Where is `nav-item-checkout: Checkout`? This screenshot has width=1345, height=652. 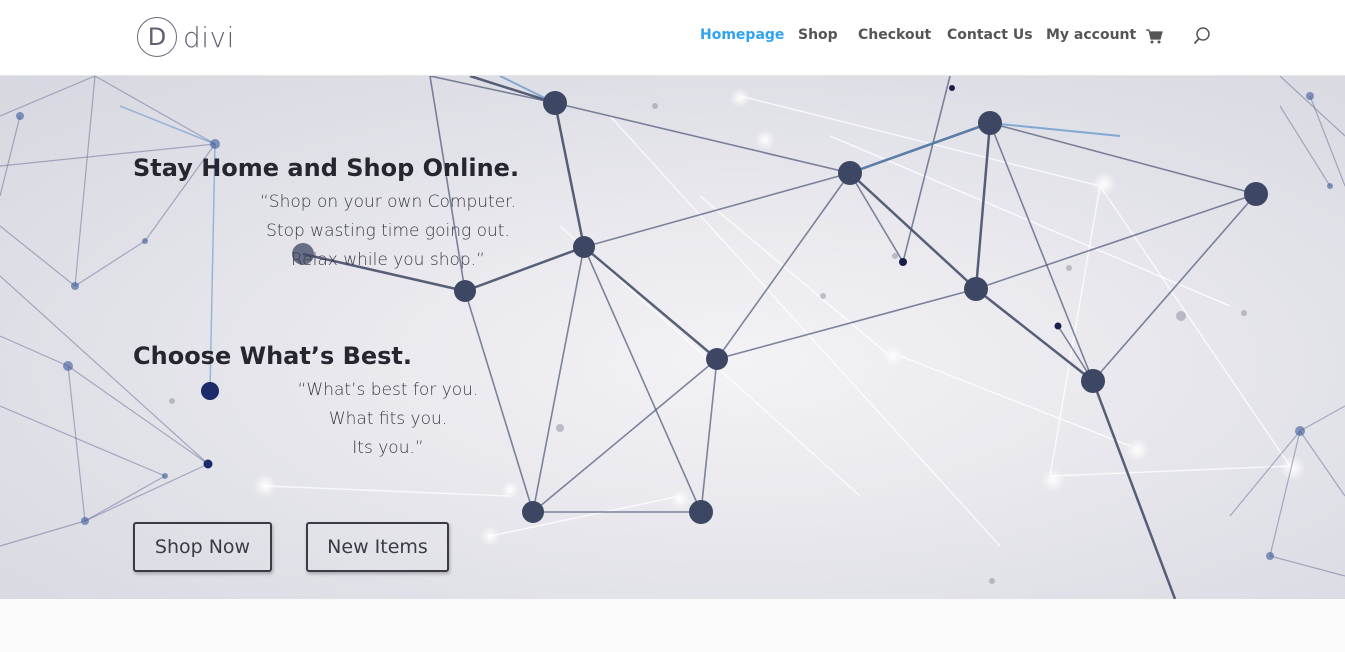 nav-item-checkout: Checkout is located at coordinates (894, 35).